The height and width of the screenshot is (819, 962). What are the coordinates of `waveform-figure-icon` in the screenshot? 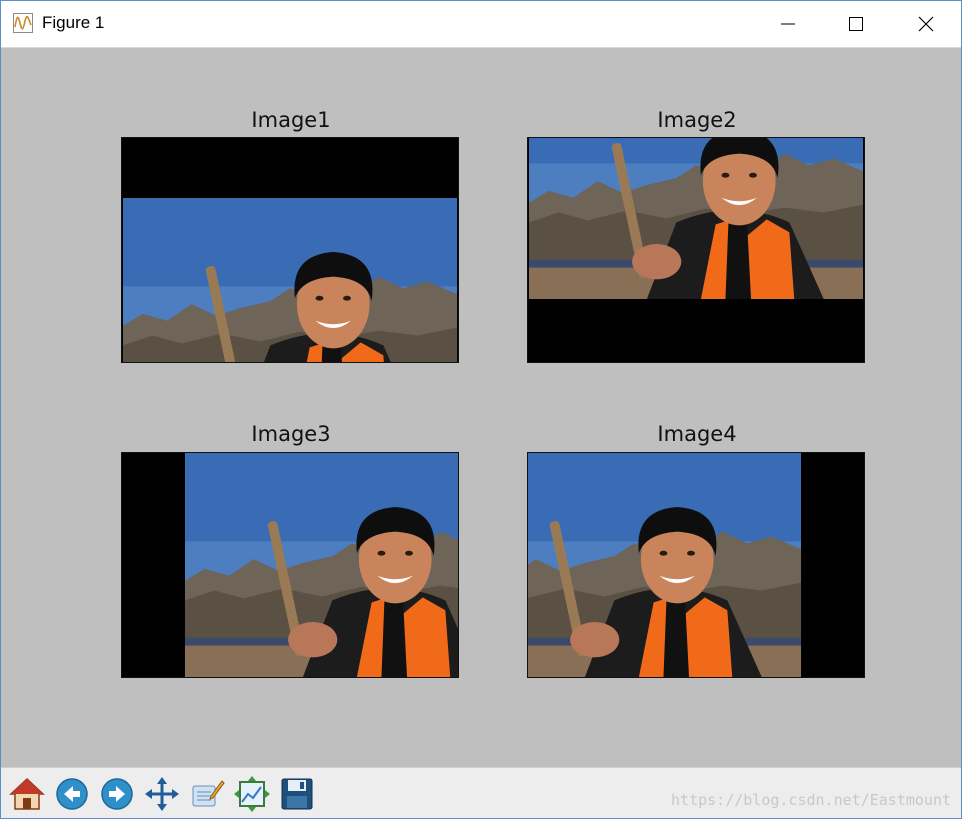 It's located at (23, 23).